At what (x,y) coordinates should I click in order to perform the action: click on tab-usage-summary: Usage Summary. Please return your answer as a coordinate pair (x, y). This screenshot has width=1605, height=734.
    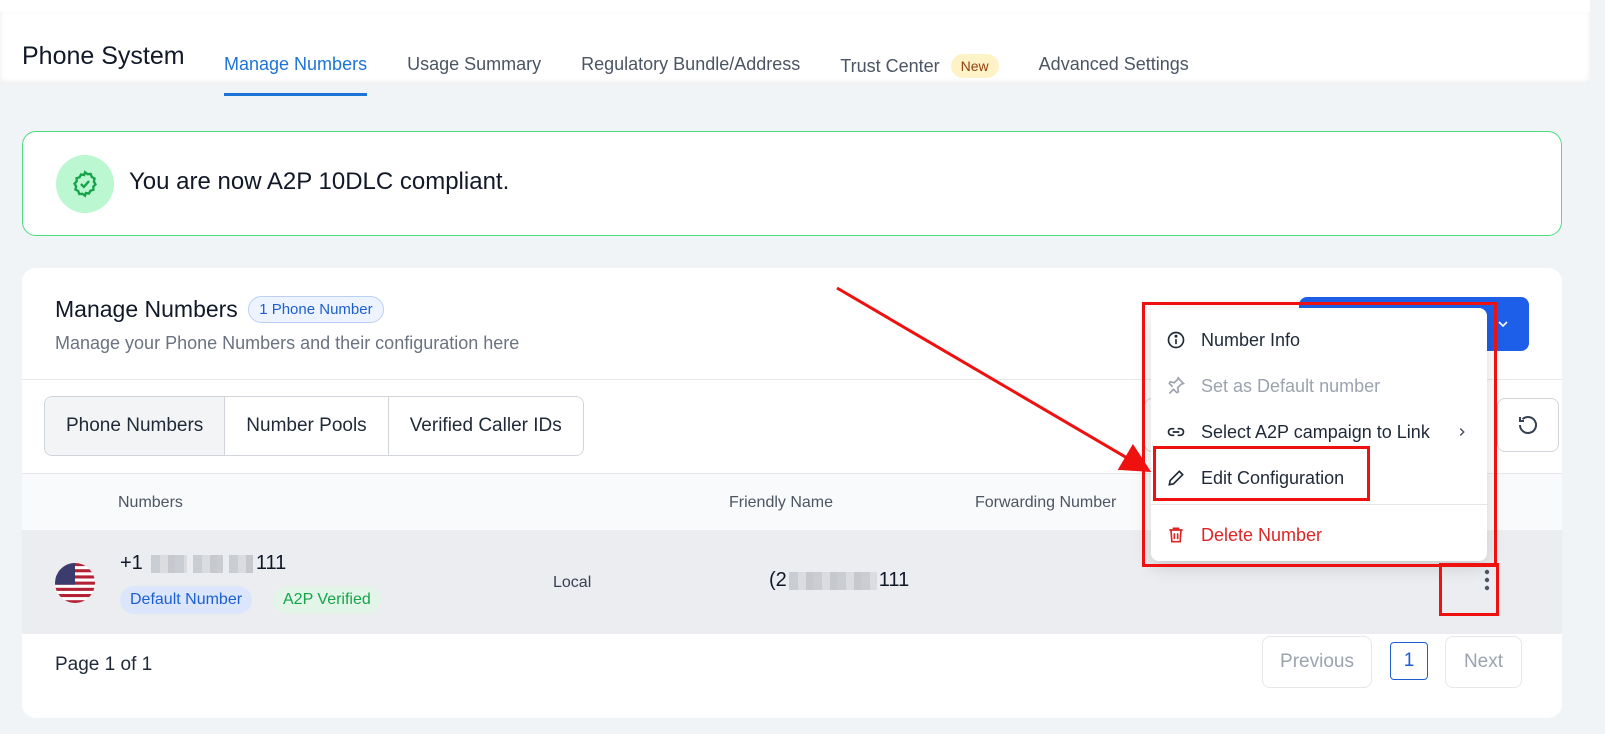
    Looking at the image, I should click on (474, 72).